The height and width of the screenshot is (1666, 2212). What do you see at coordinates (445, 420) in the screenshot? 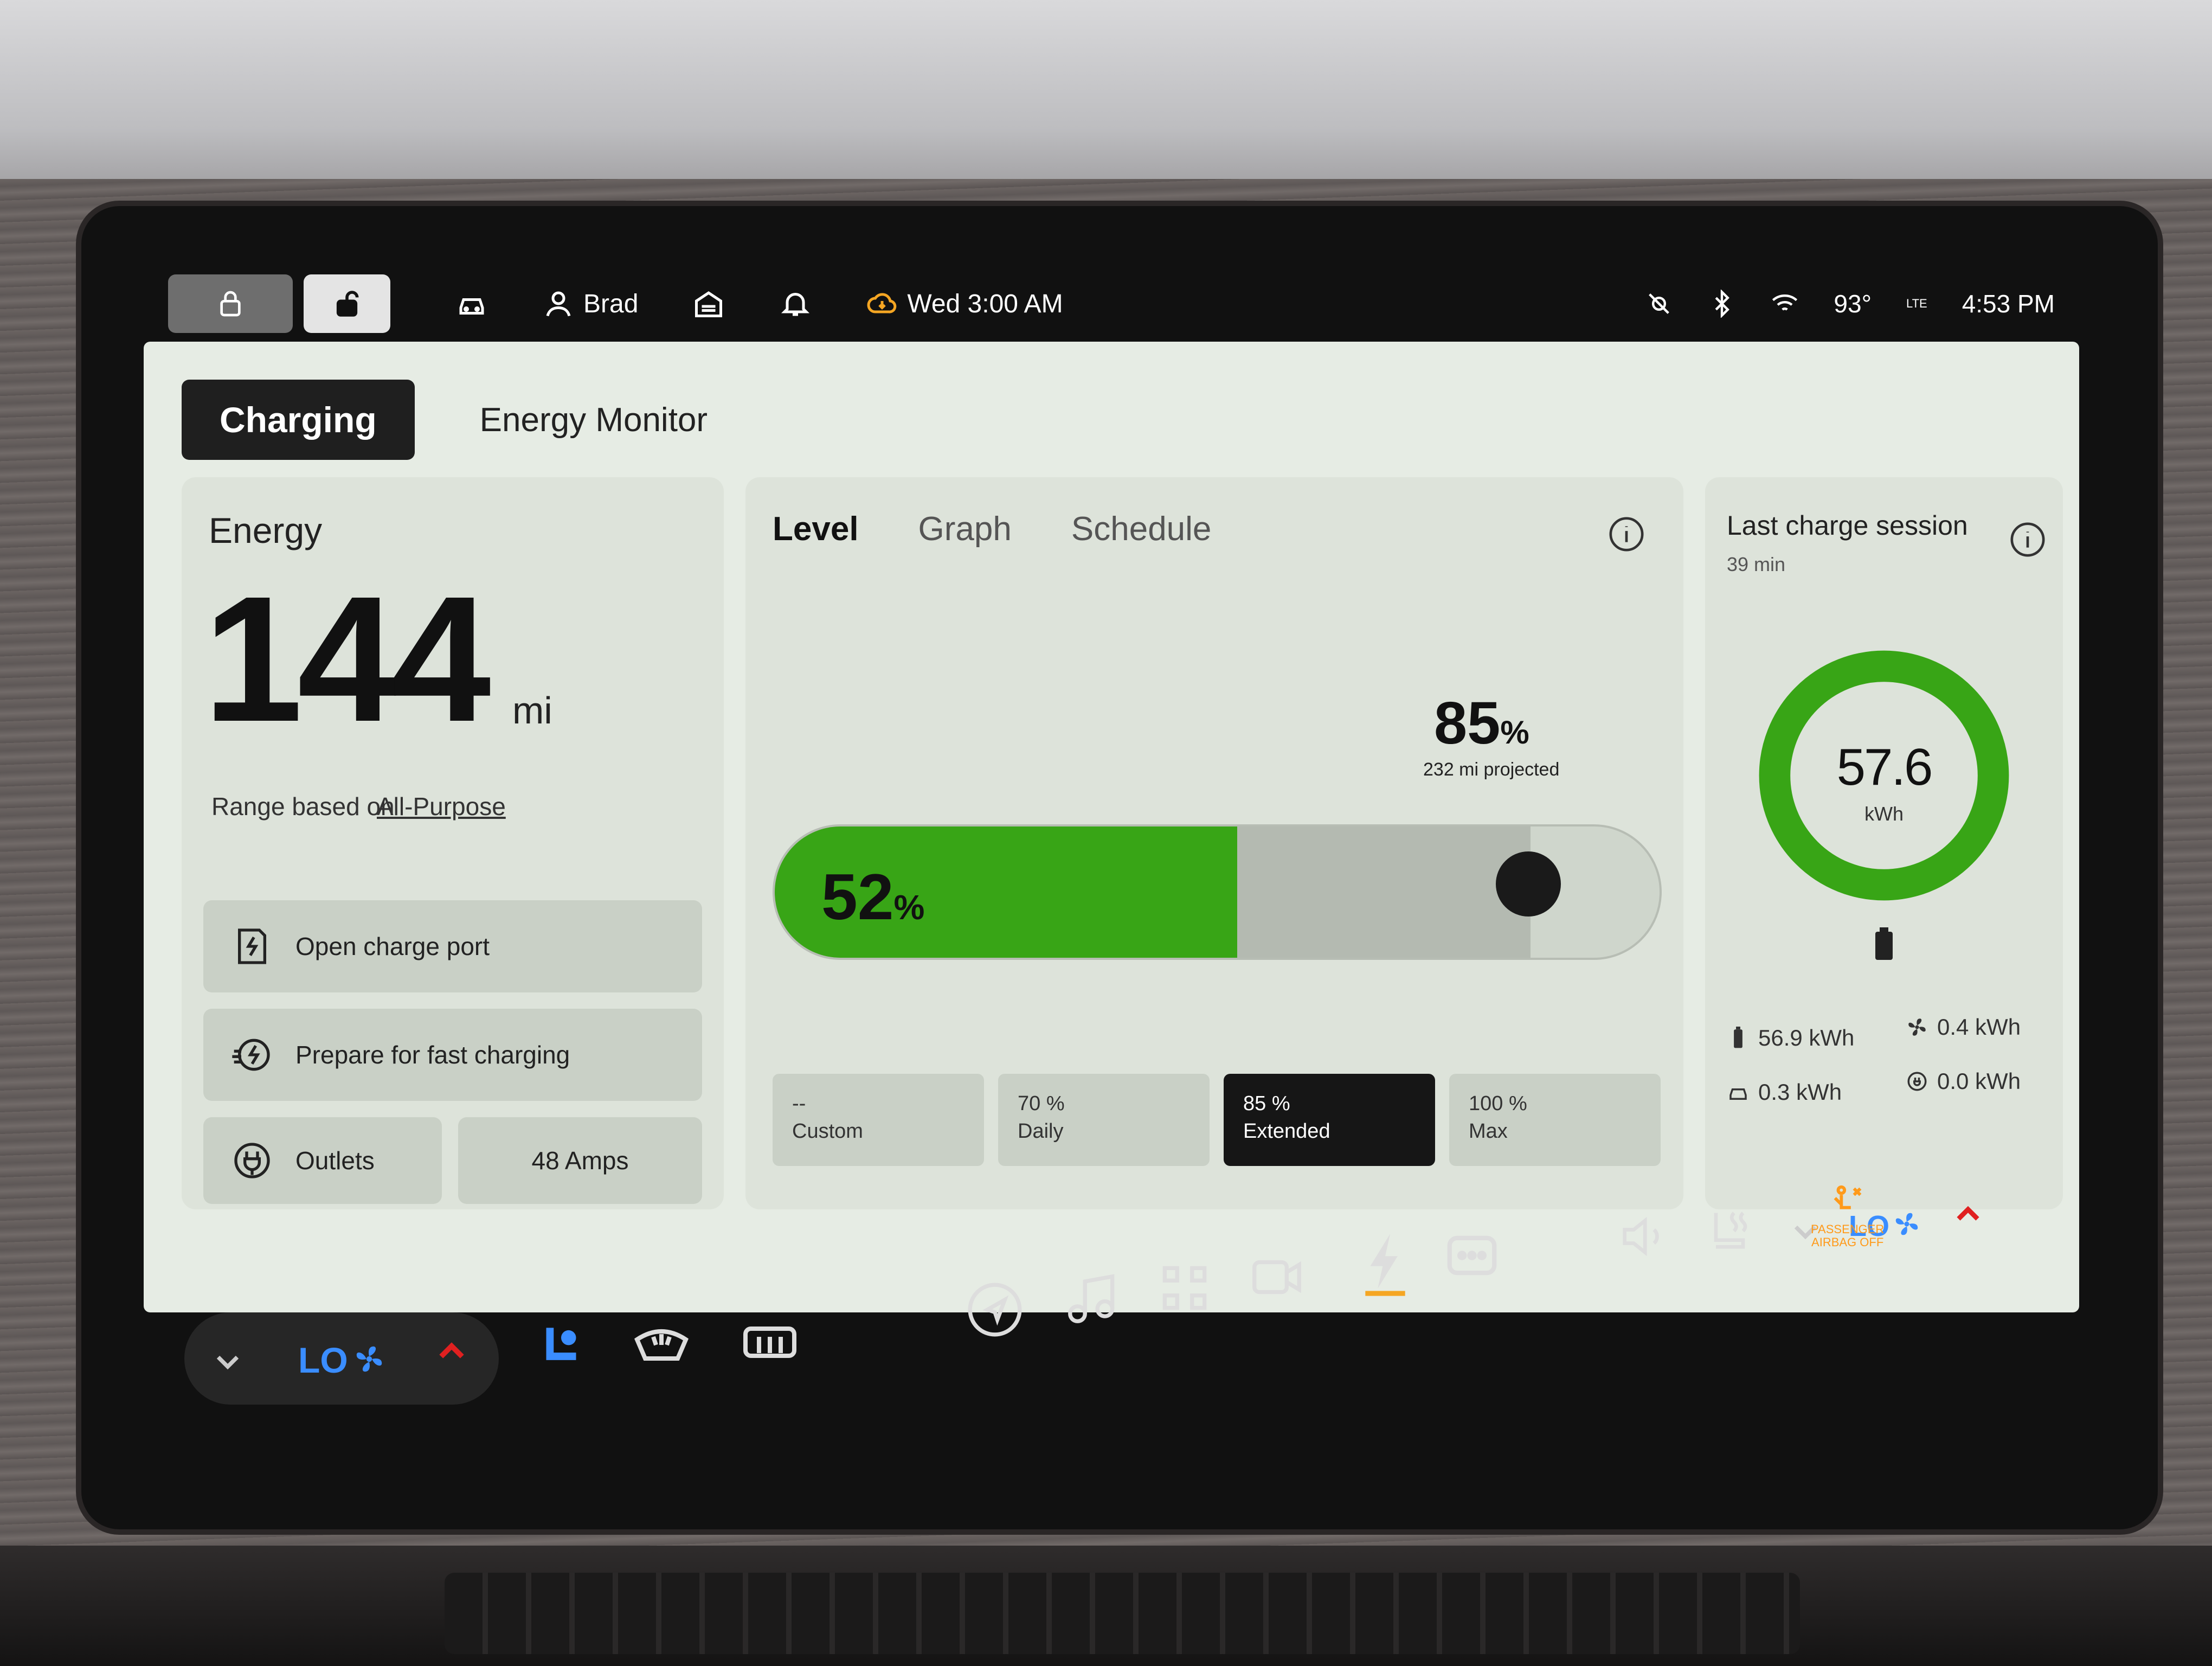
I see `main-tabs: Charging Energy Monitor` at bounding box center [445, 420].